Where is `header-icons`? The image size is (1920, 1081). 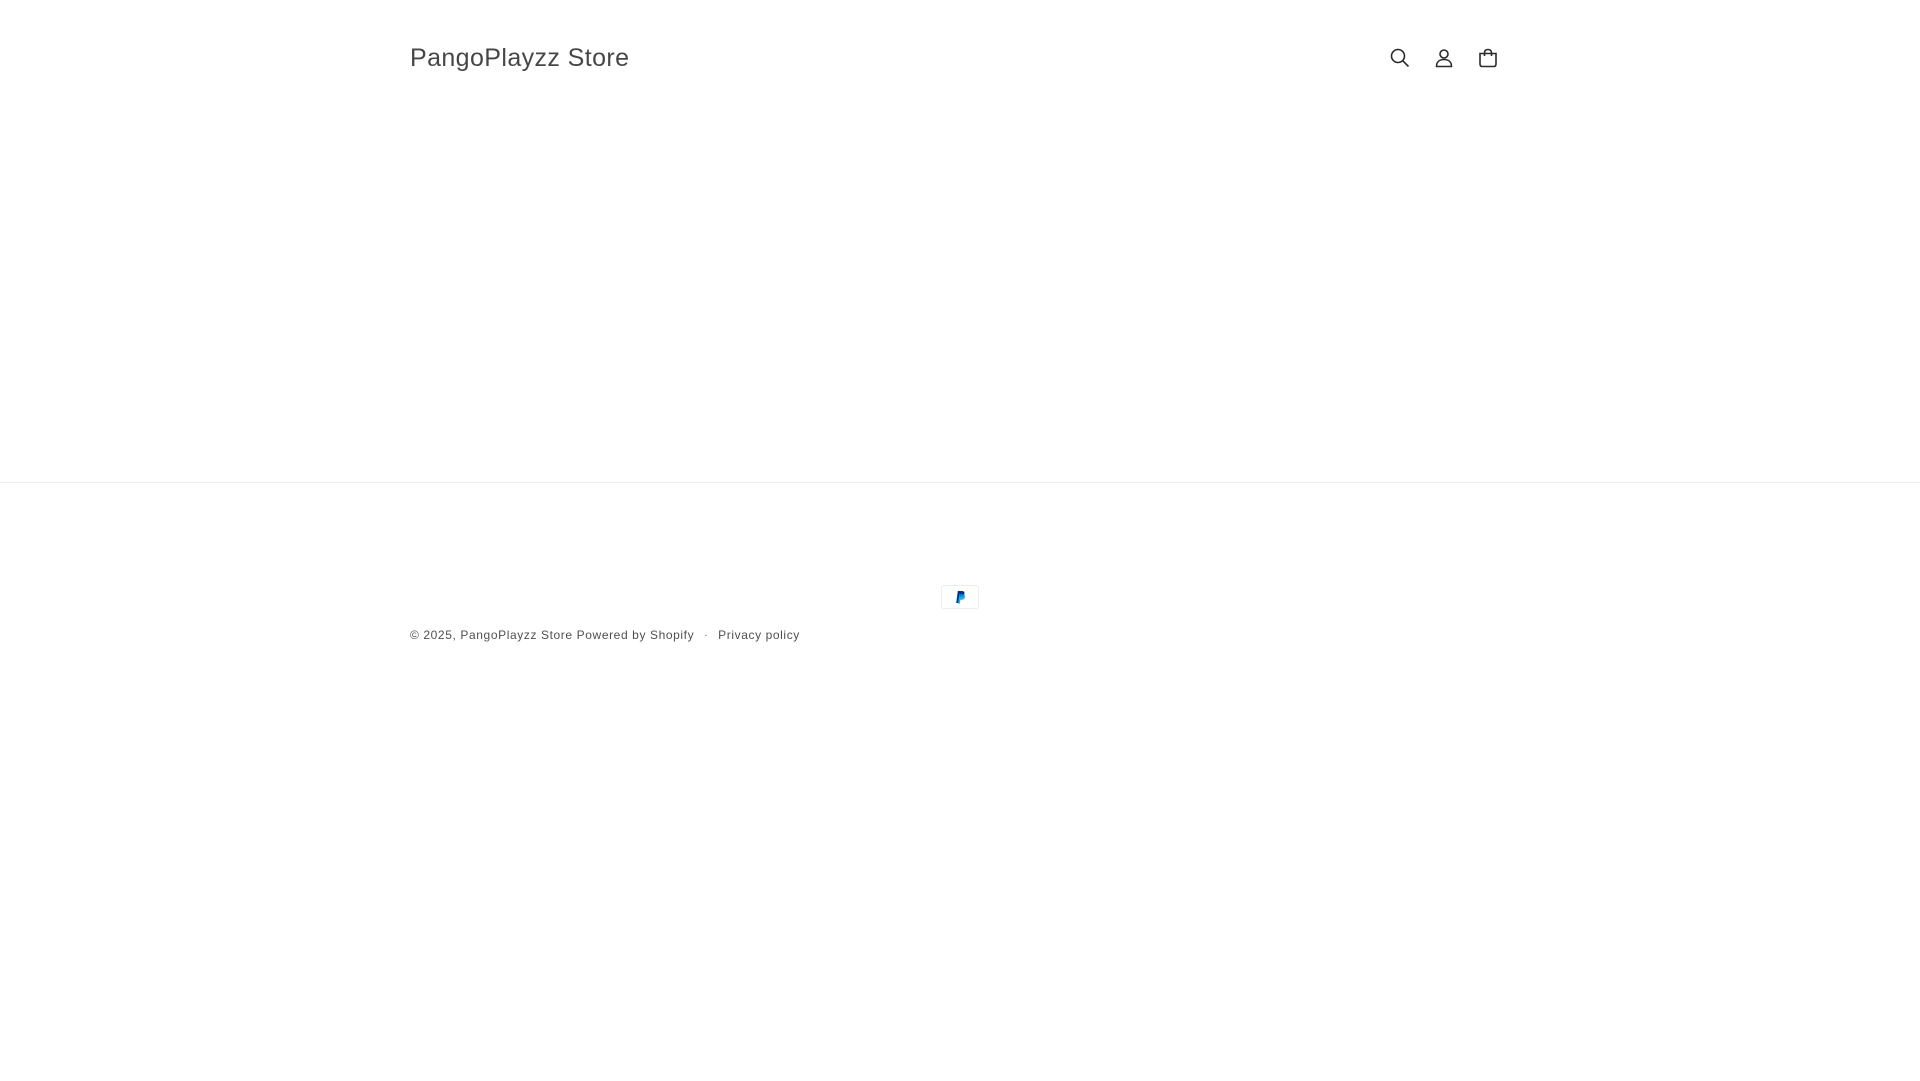 header-icons is located at coordinates (1444, 58).